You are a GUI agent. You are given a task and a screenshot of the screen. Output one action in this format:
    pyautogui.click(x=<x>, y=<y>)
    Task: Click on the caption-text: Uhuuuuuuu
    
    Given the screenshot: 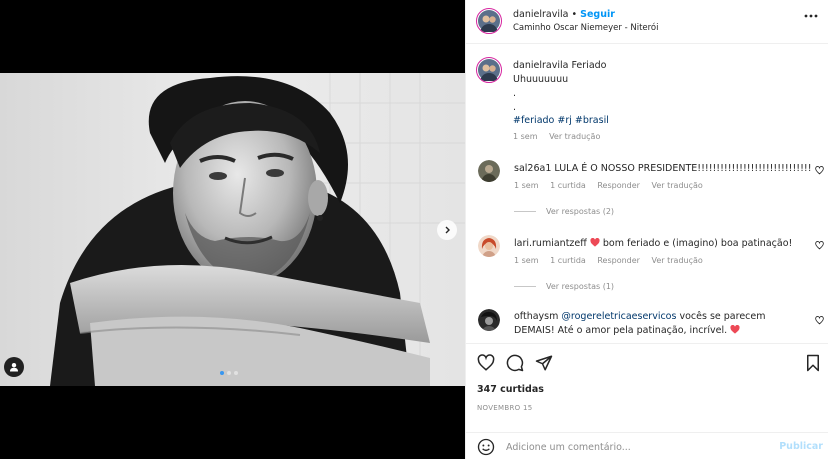 What is the action you would take?
    pyautogui.click(x=541, y=79)
    